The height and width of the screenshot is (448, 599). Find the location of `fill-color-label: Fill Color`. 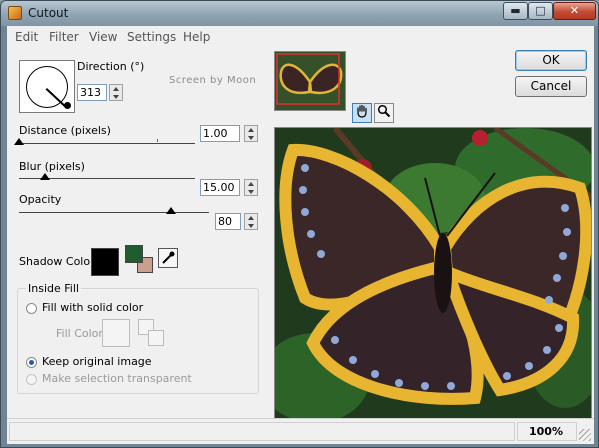

fill-color-label: Fill Color is located at coordinates (79, 333).